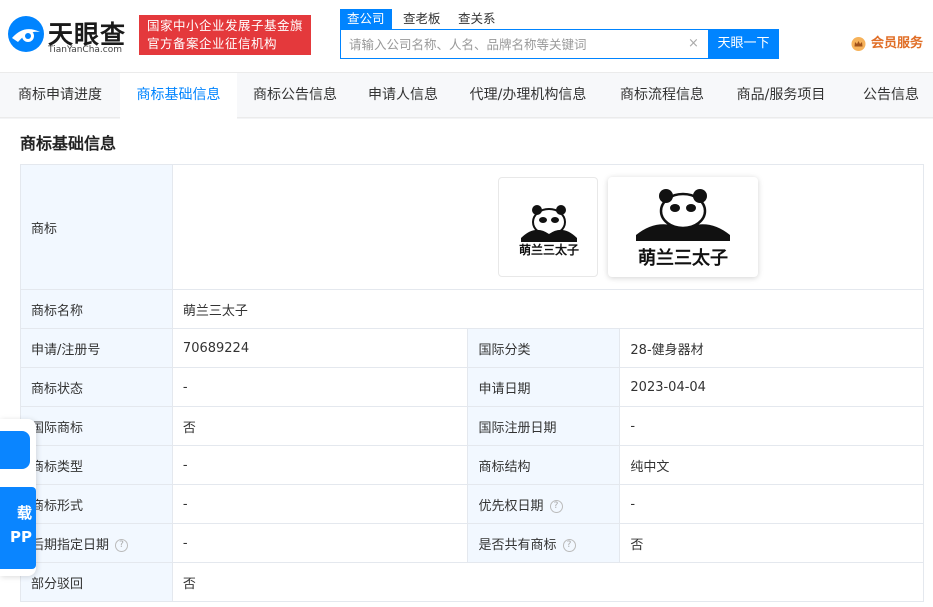 The height and width of the screenshot is (607, 933). Describe the element at coordinates (771, 465) in the screenshot. I see `structure-value: 纯中文` at that location.